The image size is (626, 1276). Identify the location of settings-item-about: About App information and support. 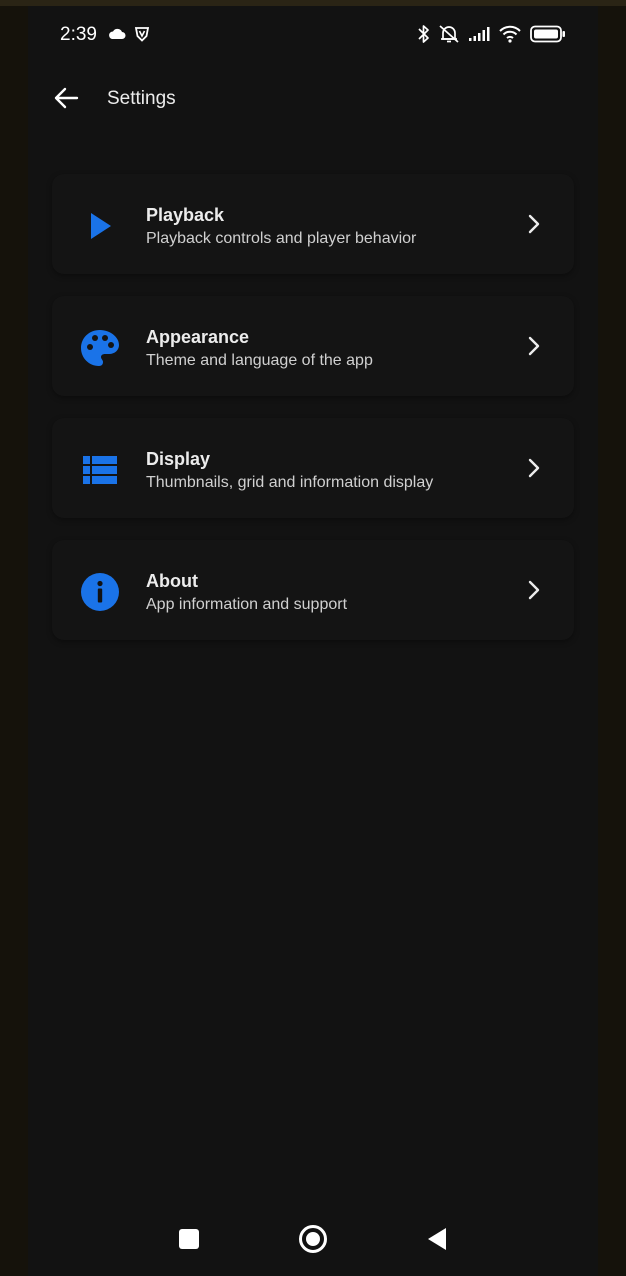
(313, 590).